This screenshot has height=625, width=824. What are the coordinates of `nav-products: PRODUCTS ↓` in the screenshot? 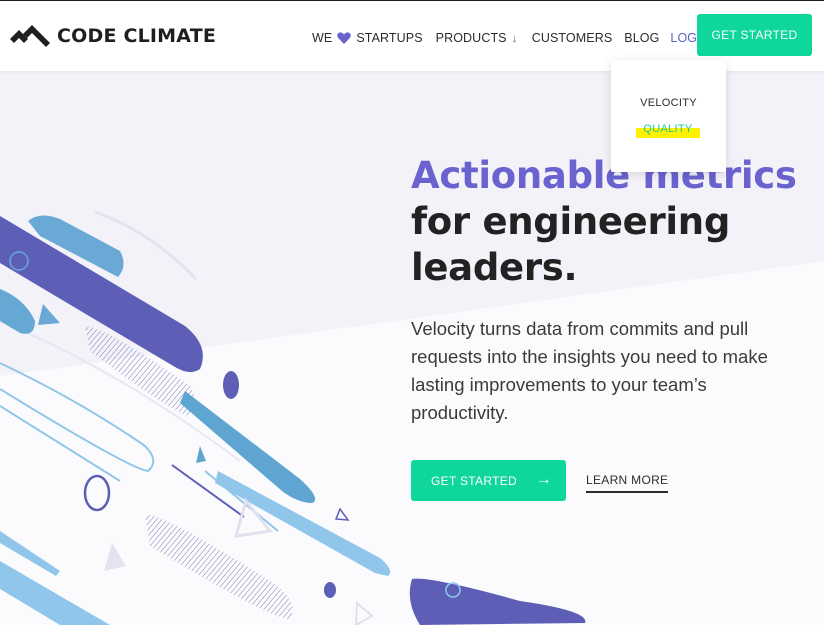 It's located at (477, 38).